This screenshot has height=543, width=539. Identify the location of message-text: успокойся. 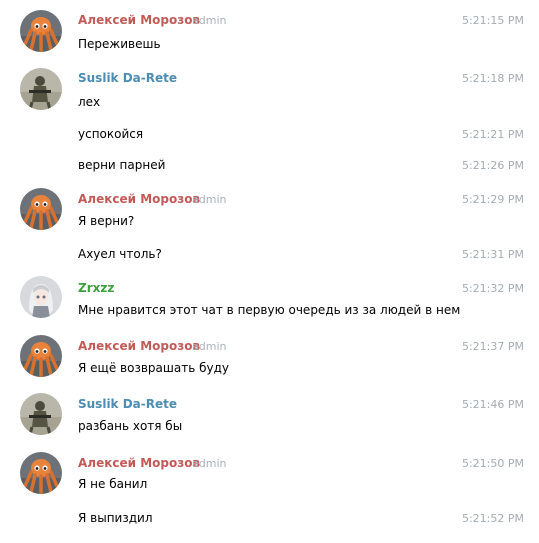
(111, 134).